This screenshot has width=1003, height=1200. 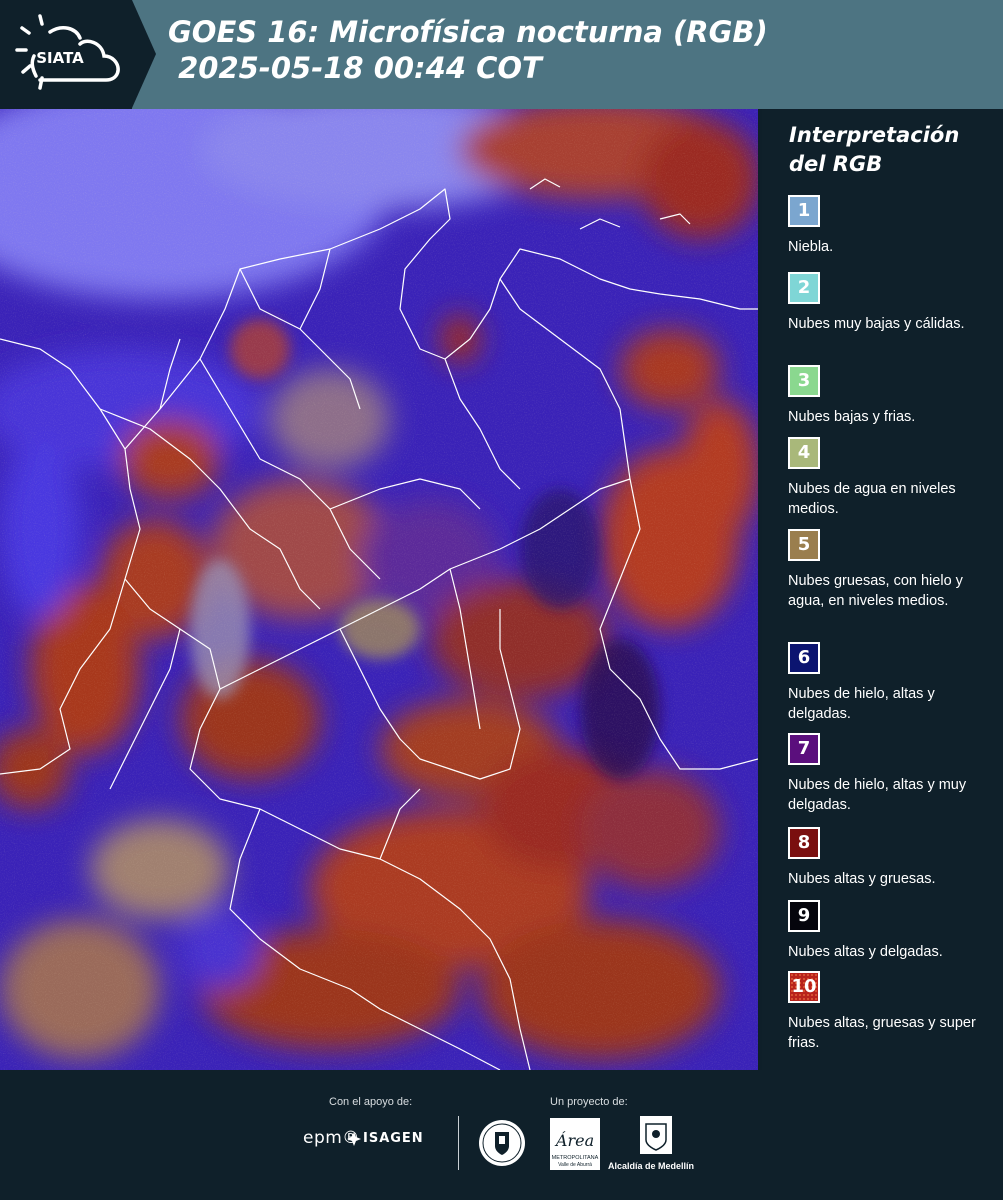 What do you see at coordinates (894, 931) in the screenshot?
I see `legend-item-9: 9 Nubes altas y delgadas.` at bounding box center [894, 931].